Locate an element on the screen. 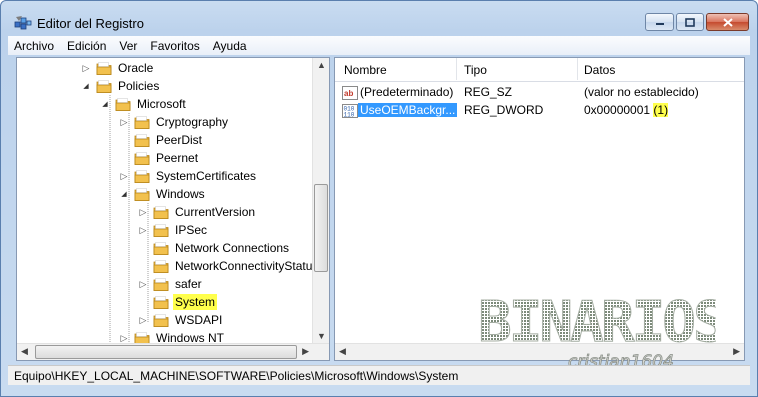 The width and height of the screenshot is (758, 397). registry-editor-icon is located at coordinates (23, 23).